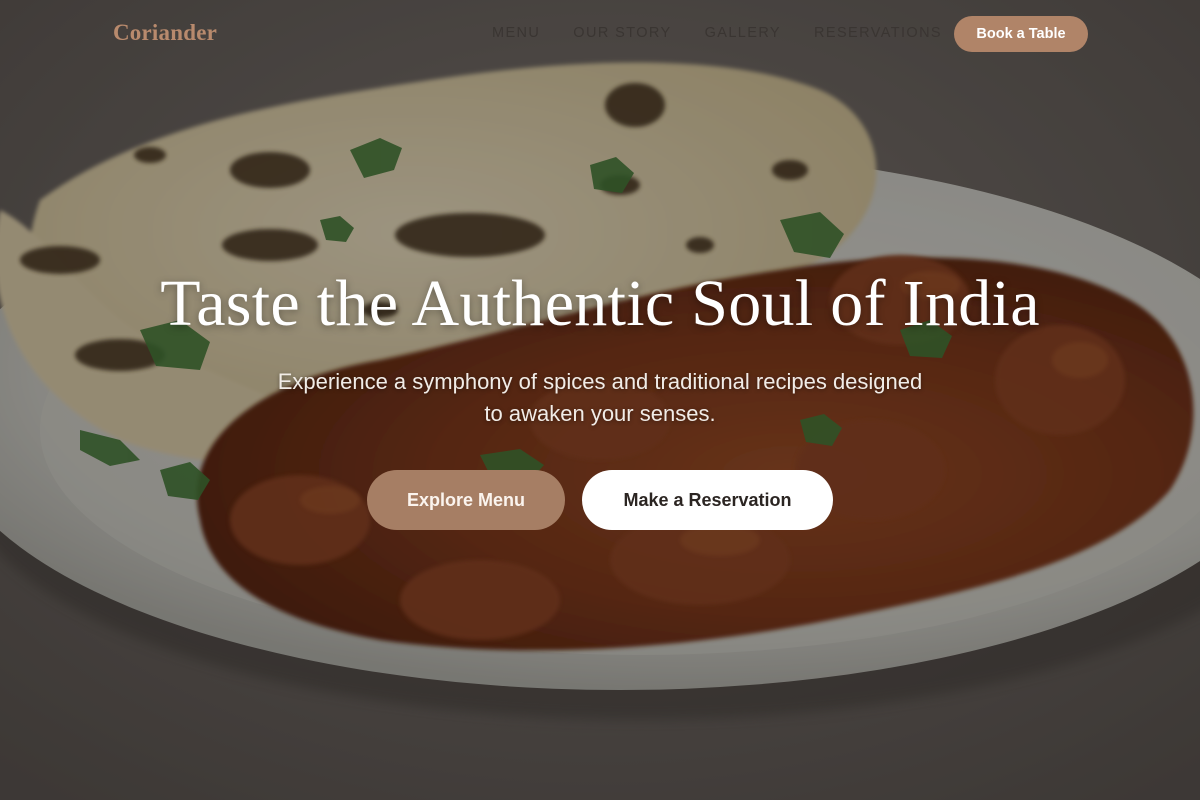  Describe the element at coordinates (516, 33) in the screenshot. I see `nav-link-menu: MENU` at that location.